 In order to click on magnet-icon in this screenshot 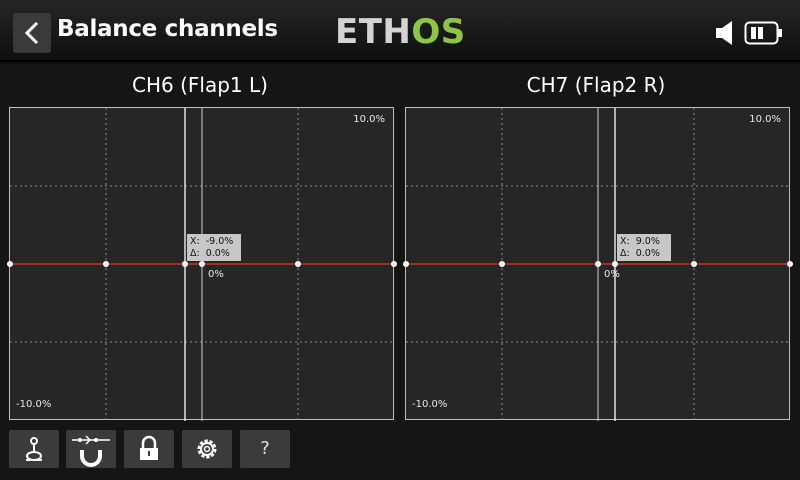, I will do `click(91, 451)`.